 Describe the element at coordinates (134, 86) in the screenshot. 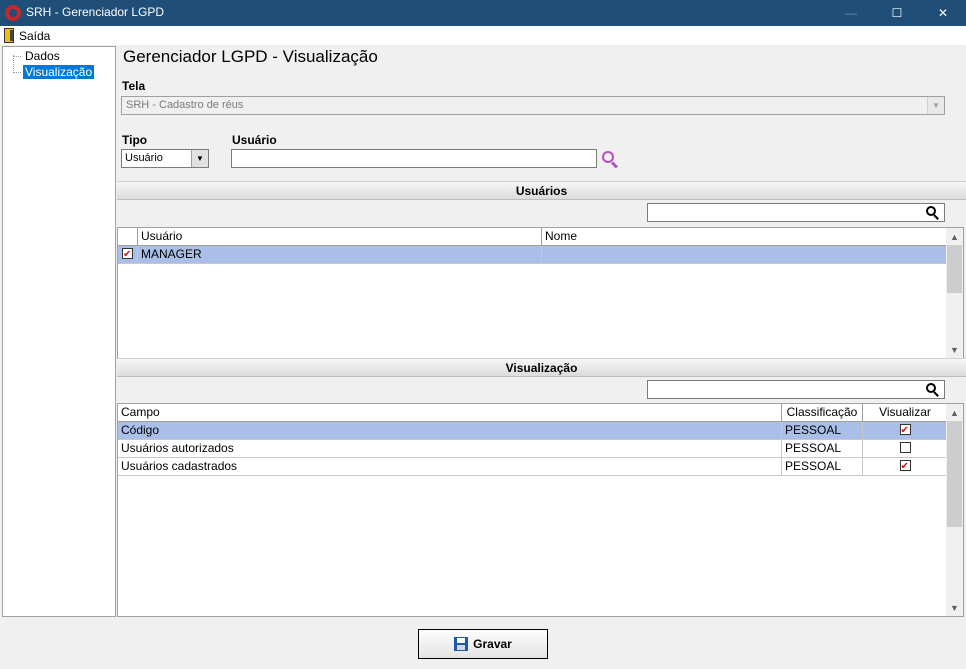

I see `tela-label: Tela` at that location.